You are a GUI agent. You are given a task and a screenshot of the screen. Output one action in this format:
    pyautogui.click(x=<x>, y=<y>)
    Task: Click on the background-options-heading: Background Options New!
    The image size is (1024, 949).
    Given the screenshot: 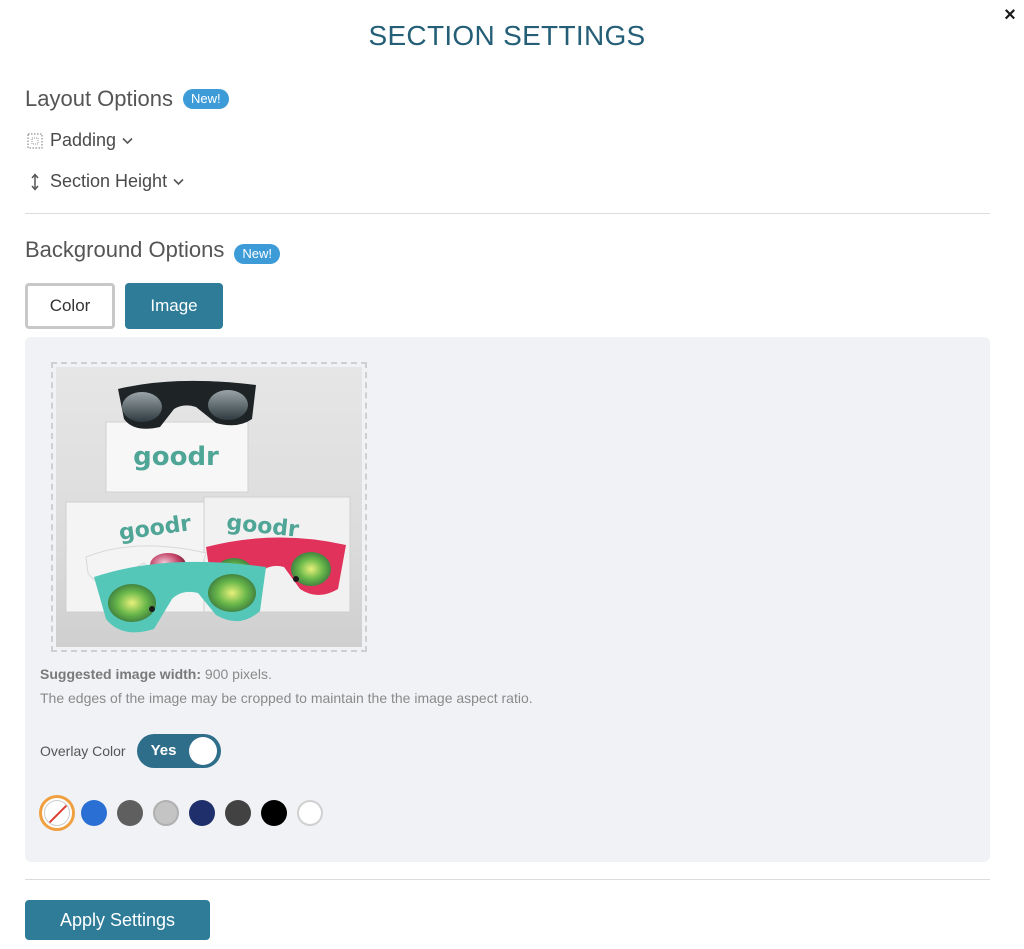 What is the action you would take?
    pyautogui.click(x=152, y=250)
    